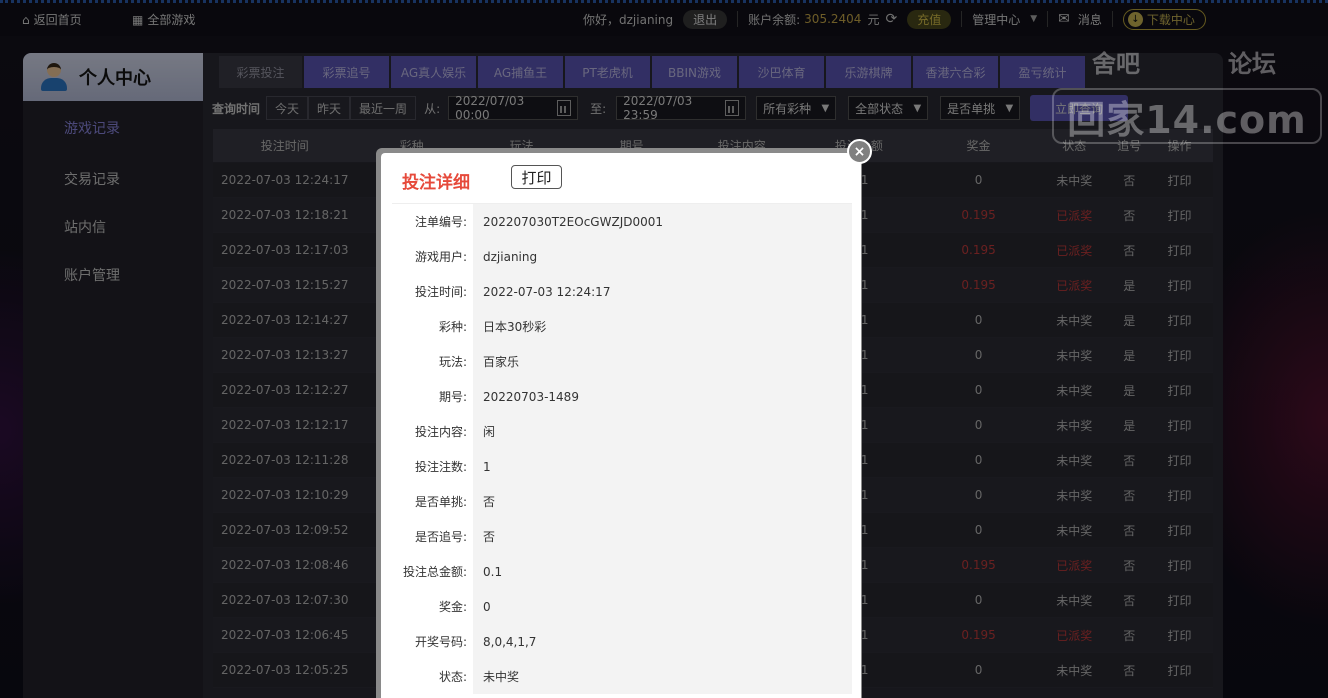 This screenshot has width=1328, height=698. I want to click on watermark-logo: 舍吧 论坛 回家14.com, so click(1188, 95).